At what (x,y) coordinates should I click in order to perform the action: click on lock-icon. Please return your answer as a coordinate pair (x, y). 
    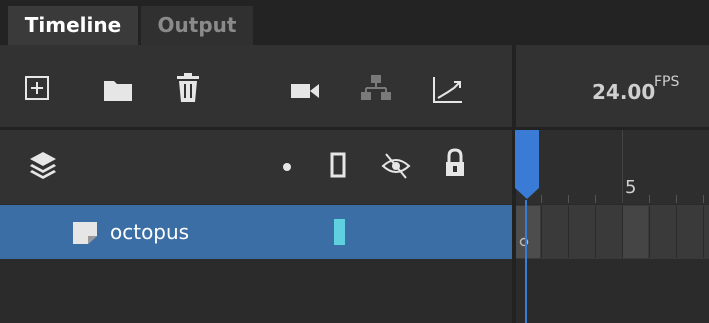
    Looking at the image, I should click on (455, 164).